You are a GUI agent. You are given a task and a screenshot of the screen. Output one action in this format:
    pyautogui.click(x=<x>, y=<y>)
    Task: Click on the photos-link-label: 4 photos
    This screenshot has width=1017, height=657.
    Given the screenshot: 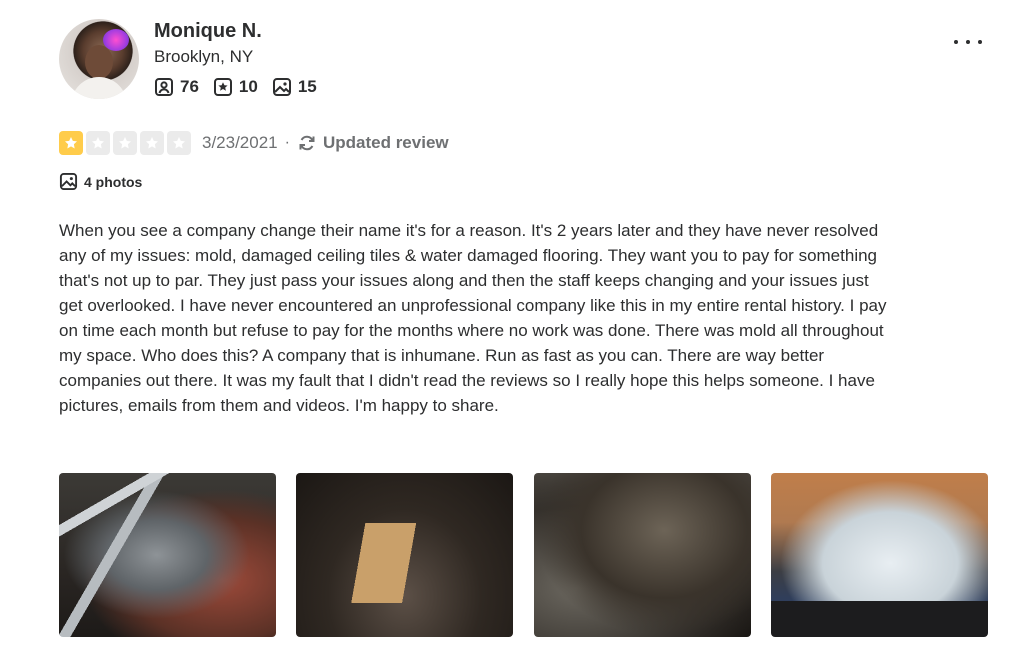 What is the action you would take?
    pyautogui.click(x=113, y=181)
    